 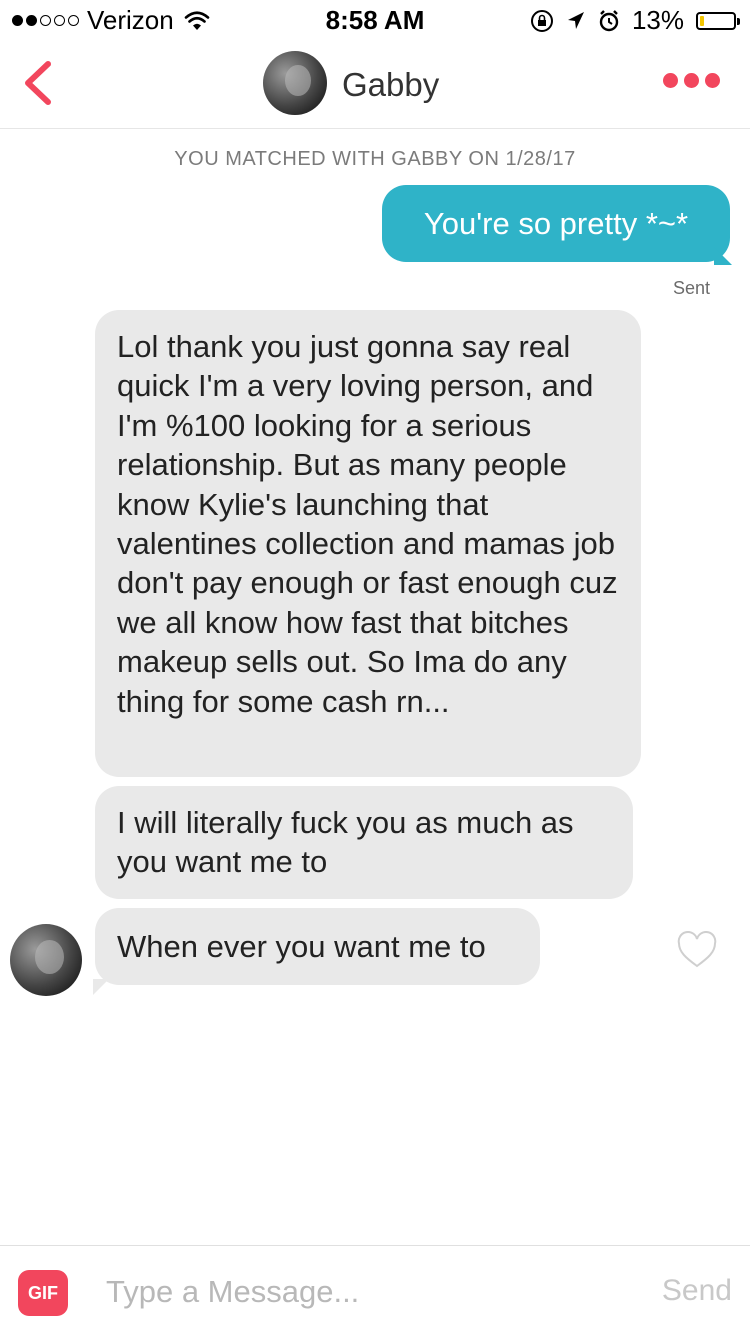 I want to click on orientation-lock-icon, so click(x=541, y=20).